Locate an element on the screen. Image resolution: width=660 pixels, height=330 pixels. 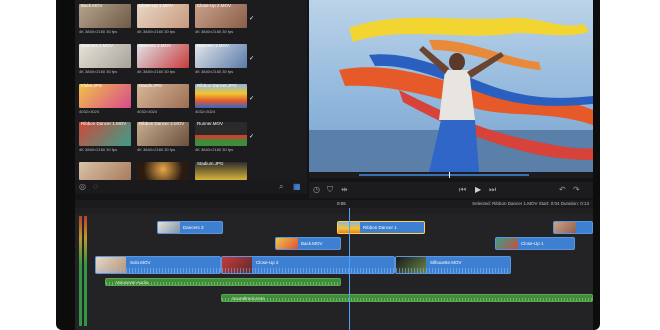
media-tile: Close-Up 2.MOV 4K 3840×2160 30 fps ✓ is located at coordinates (224, 20).